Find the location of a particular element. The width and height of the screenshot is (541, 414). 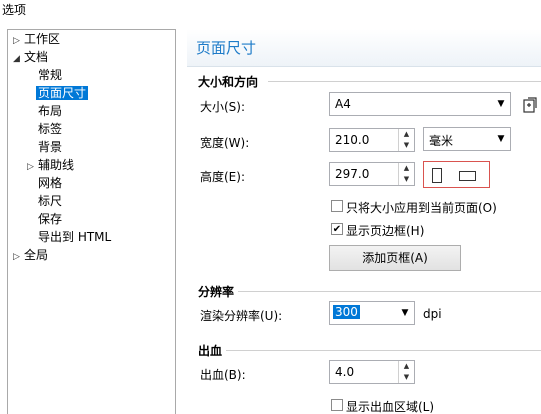

section-heading-size-orientation: 大小和方向 is located at coordinates (228, 82).